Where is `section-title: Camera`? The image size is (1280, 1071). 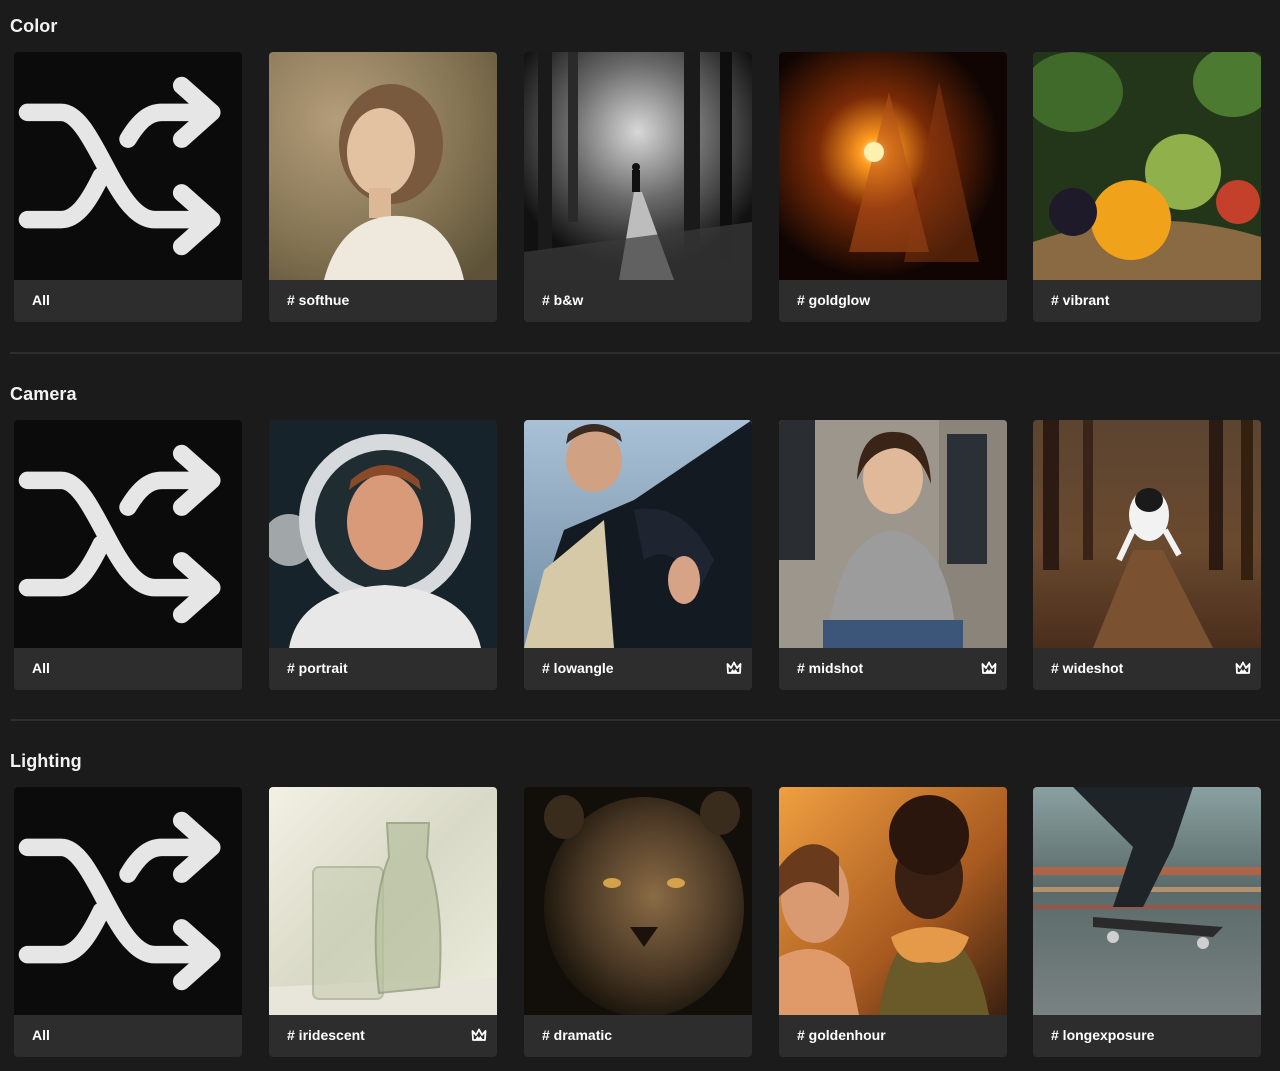
section-title: Camera is located at coordinates (43, 394).